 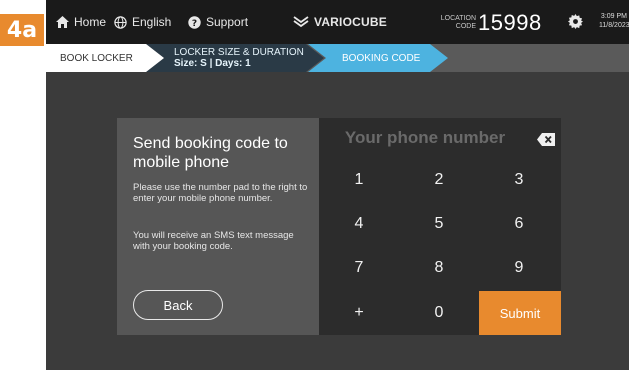 I want to click on breadcrumb-step-book-locker: BOOK LOCKER, so click(x=105, y=58).